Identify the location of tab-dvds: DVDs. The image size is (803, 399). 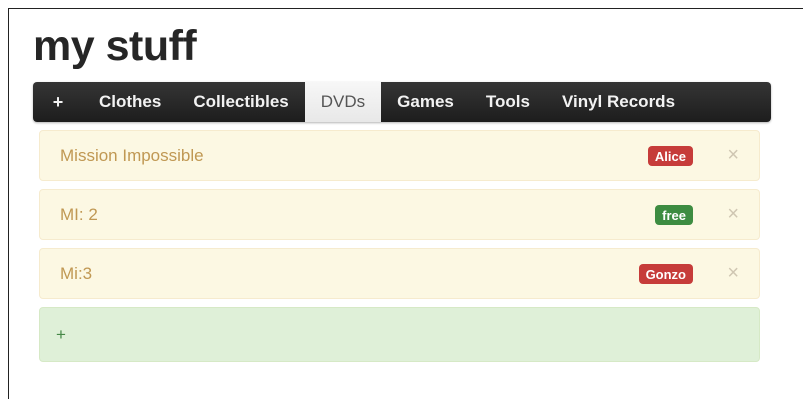
(343, 102).